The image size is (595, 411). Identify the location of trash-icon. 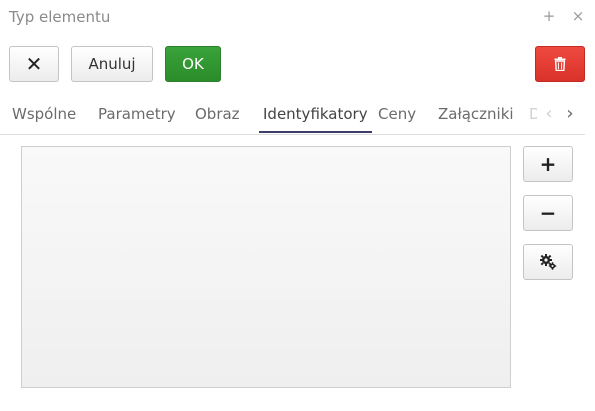
(560, 64).